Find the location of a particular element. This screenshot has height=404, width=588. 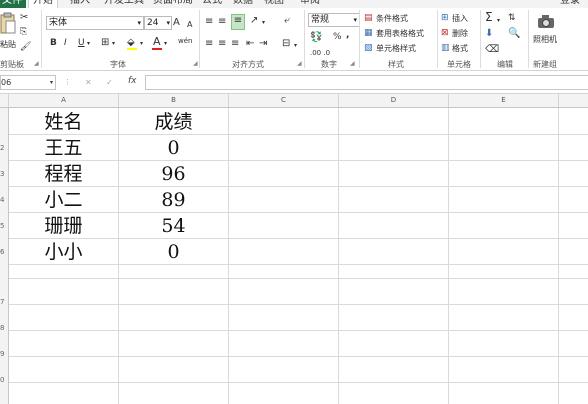

cell-a2: 王五 is located at coordinates (63, 148).